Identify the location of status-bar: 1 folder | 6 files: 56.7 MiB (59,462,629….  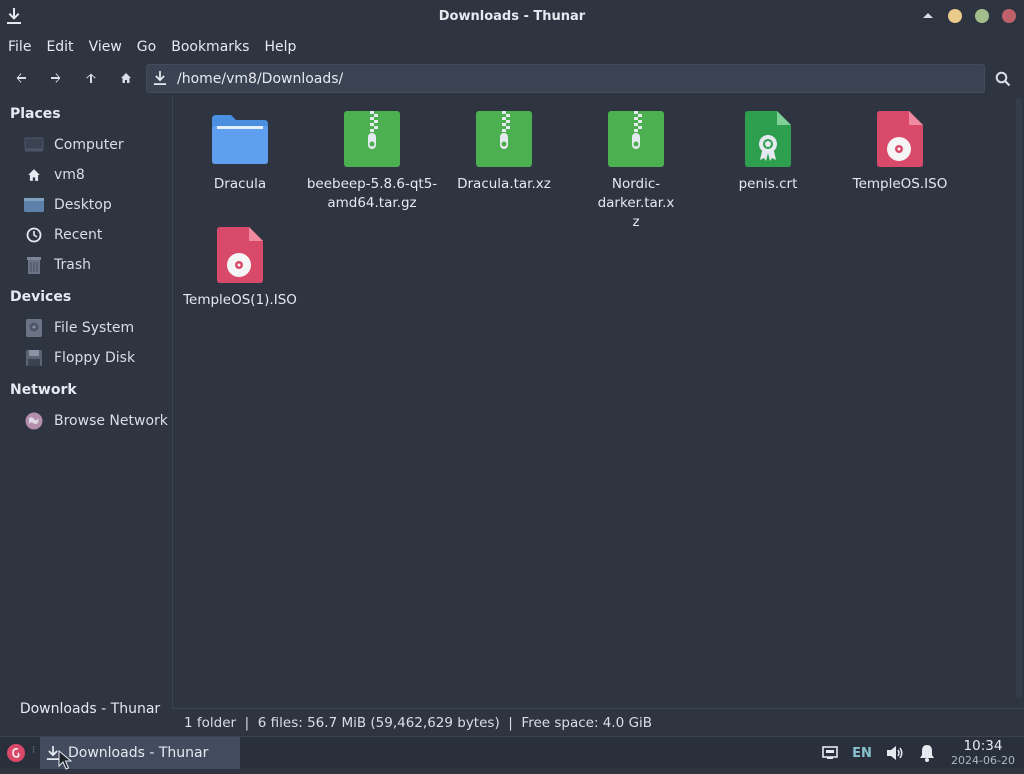
(598, 722).